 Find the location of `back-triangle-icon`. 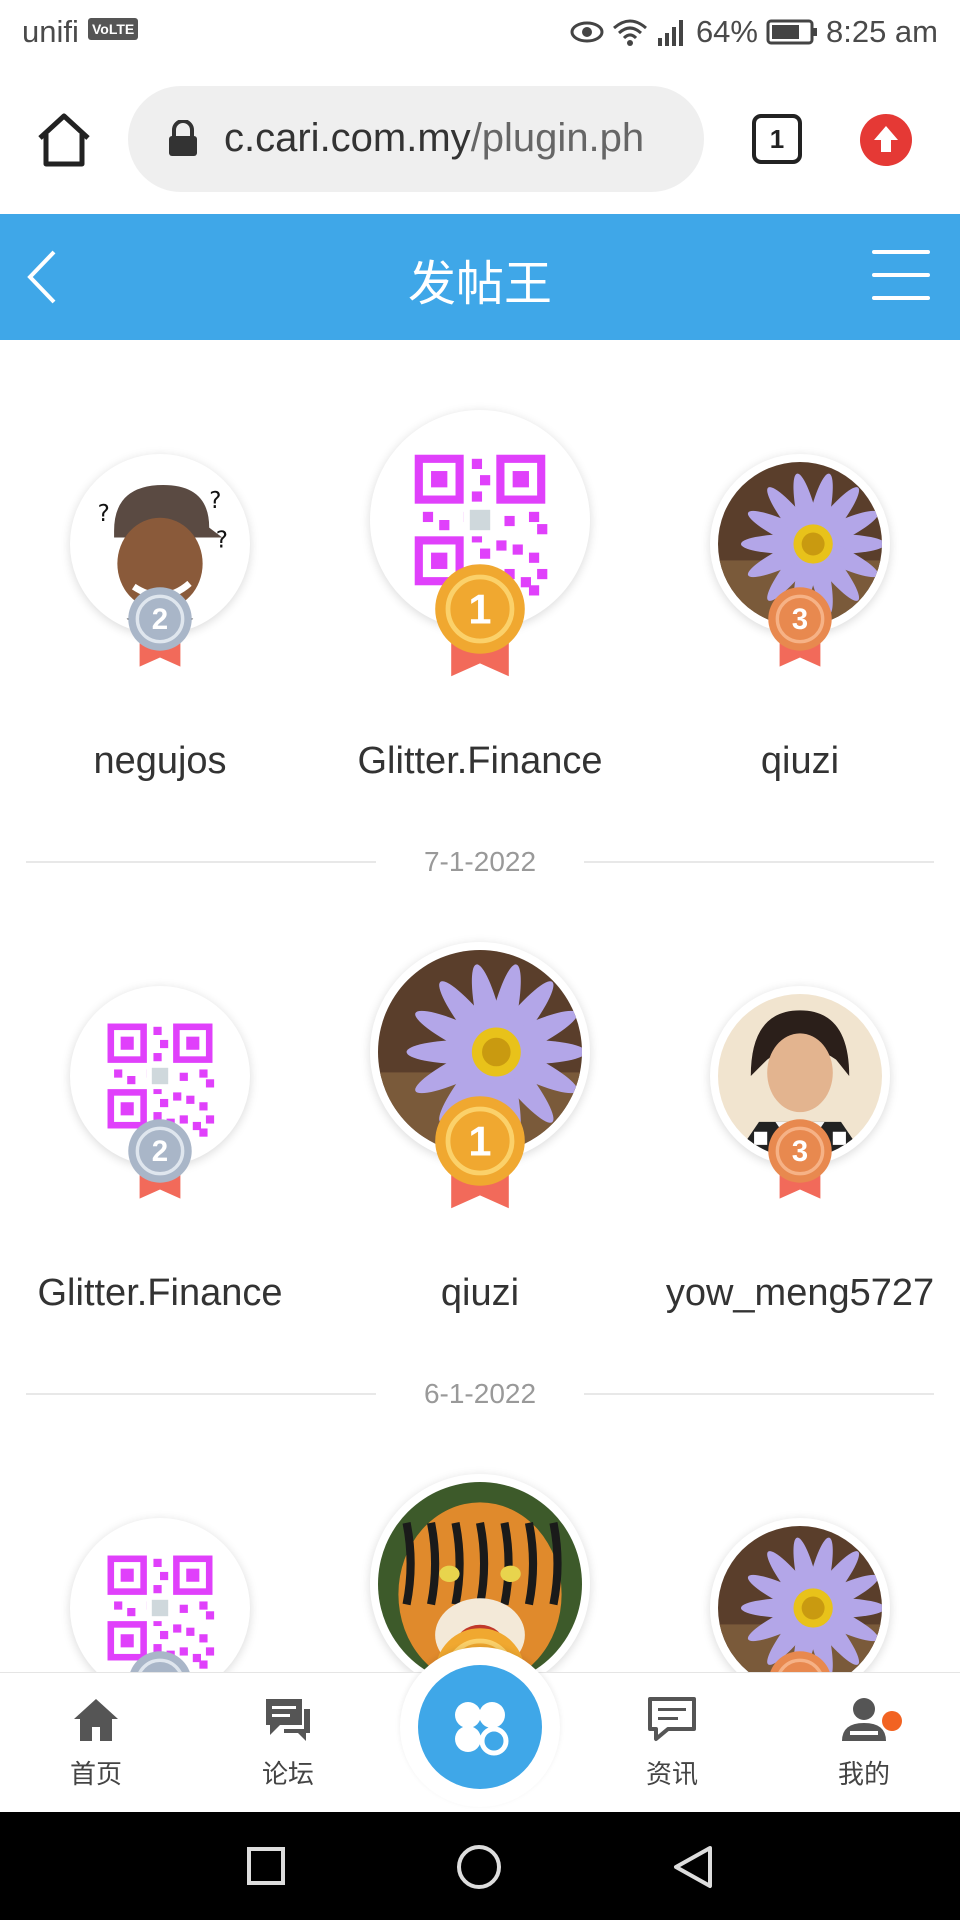

back-triangle-icon is located at coordinates (693, 1867).